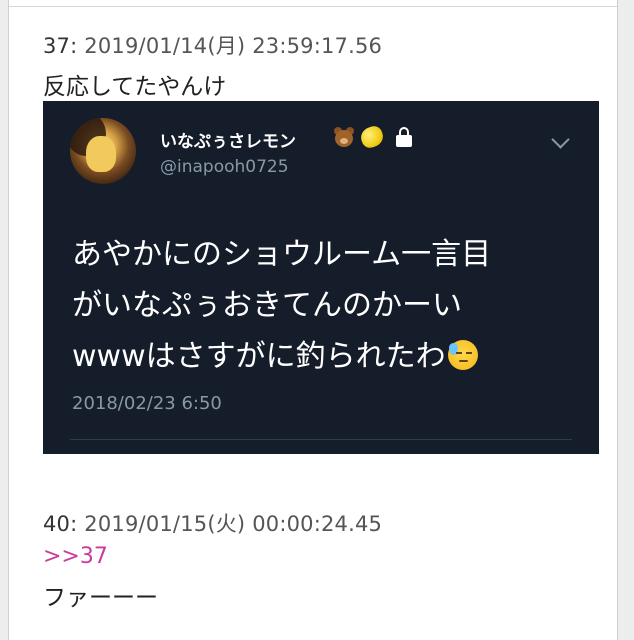 This screenshot has height=640, width=634. I want to click on tweet-display-name: いなぷぅさレモン, so click(228, 142).